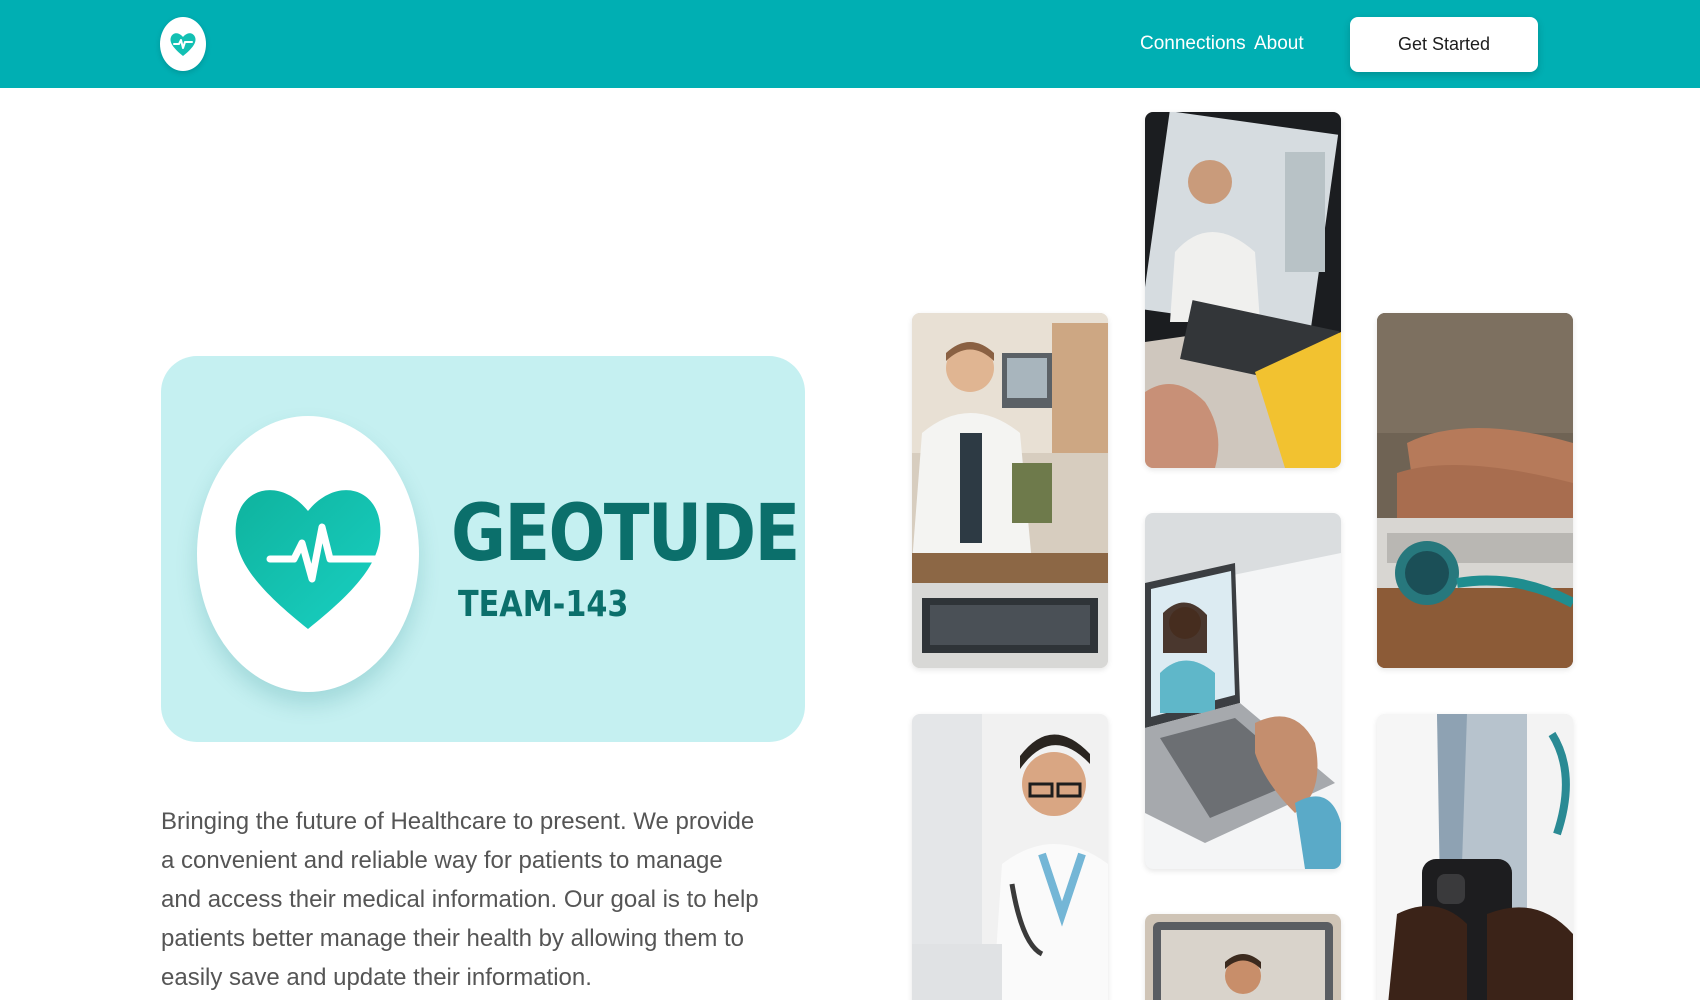  What do you see at coordinates (1475, 857) in the screenshot?
I see `doctor-holding-phone-photo` at bounding box center [1475, 857].